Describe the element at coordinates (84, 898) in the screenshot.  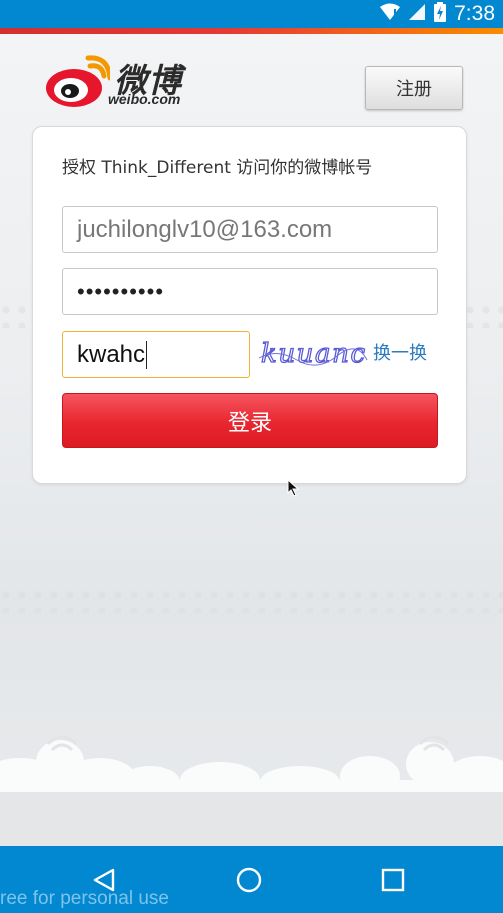
I see `watermark-text: ree for personal use` at that location.